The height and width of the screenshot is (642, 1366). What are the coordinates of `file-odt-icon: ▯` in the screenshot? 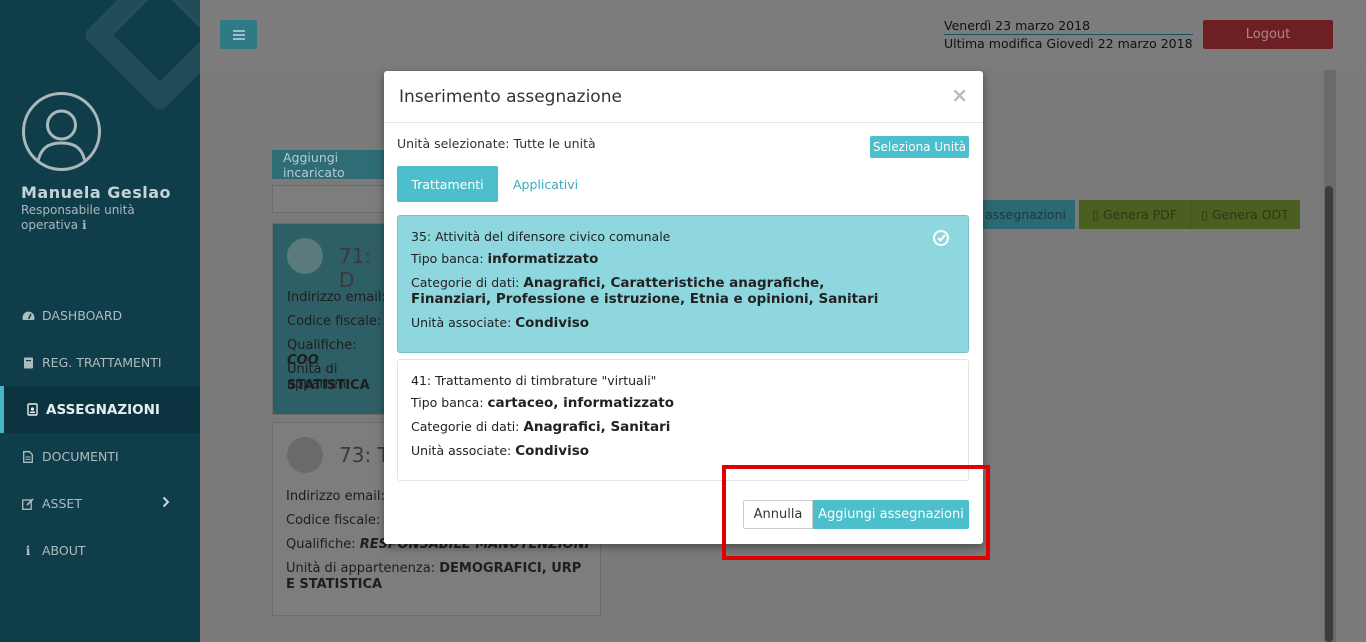 It's located at (1204, 214).